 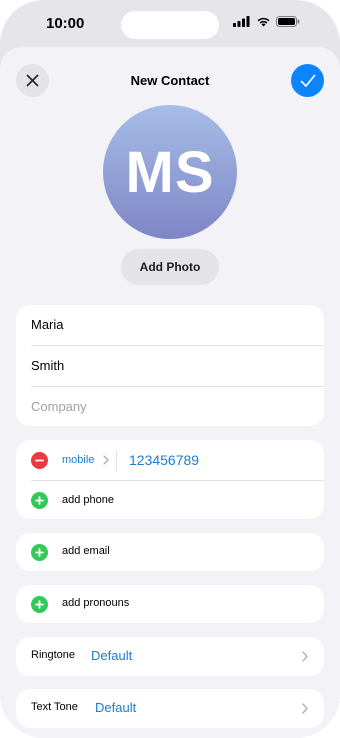 I want to click on add-pronouns-button, so click(x=39, y=604).